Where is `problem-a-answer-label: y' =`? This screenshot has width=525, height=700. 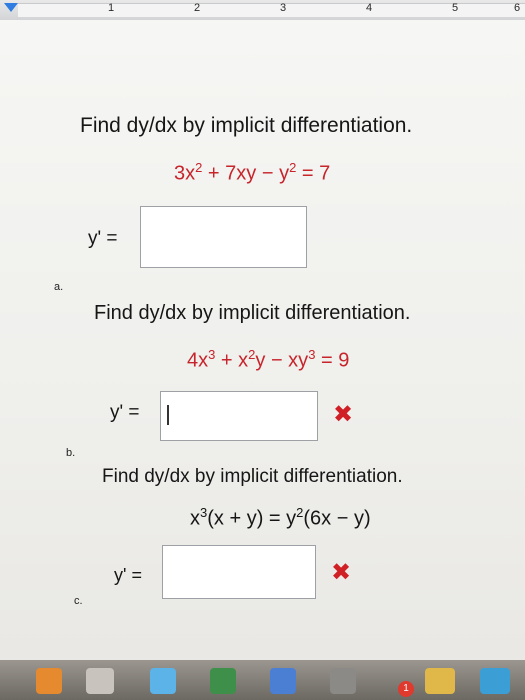 problem-a-answer-label: y' = is located at coordinates (103, 238).